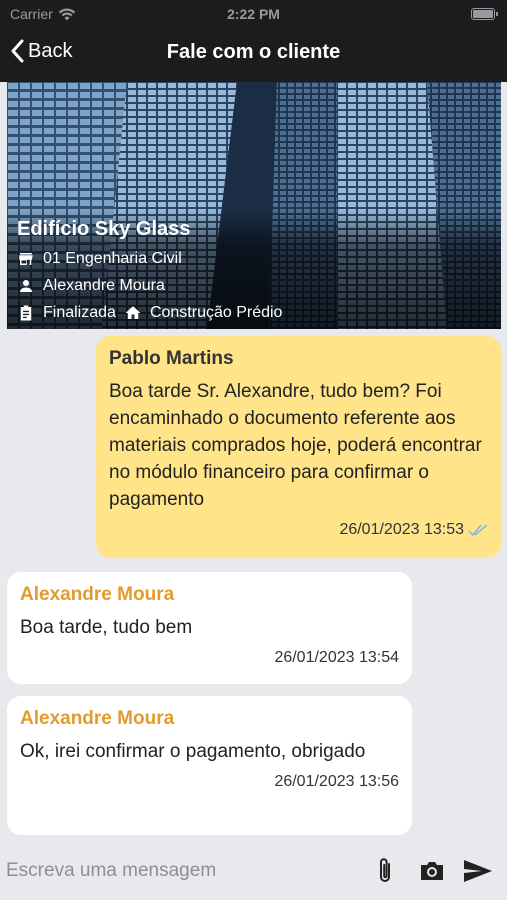 The height and width of the screenshot is (900, 507). Describe the element at coordinates (336, 781) in the screenshot. I see `message-timestamp: 26/01/2023 13:56` at that location.